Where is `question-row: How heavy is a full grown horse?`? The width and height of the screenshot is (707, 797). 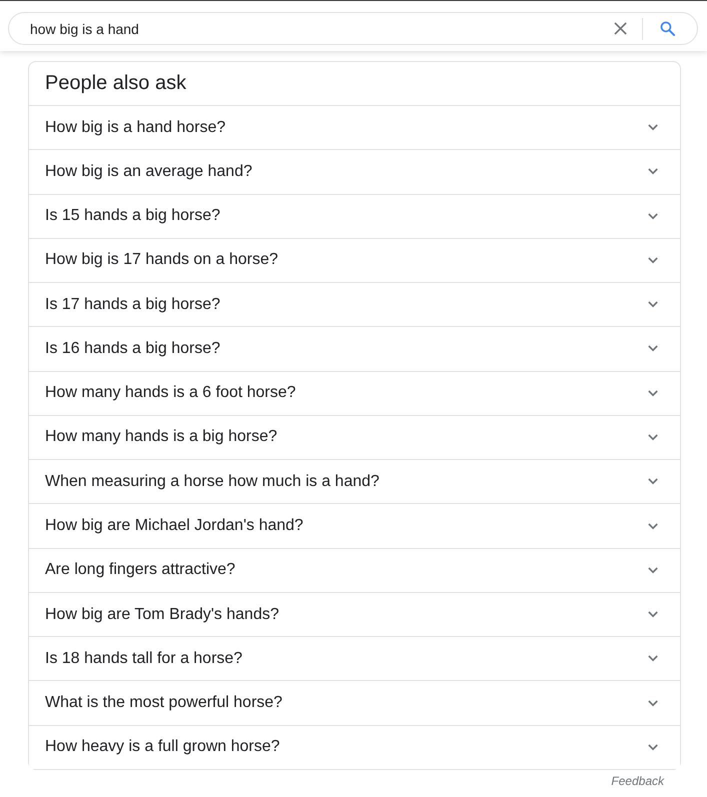
question-row: How heavy is a full grown horse? is located at coordinates (354, 746).